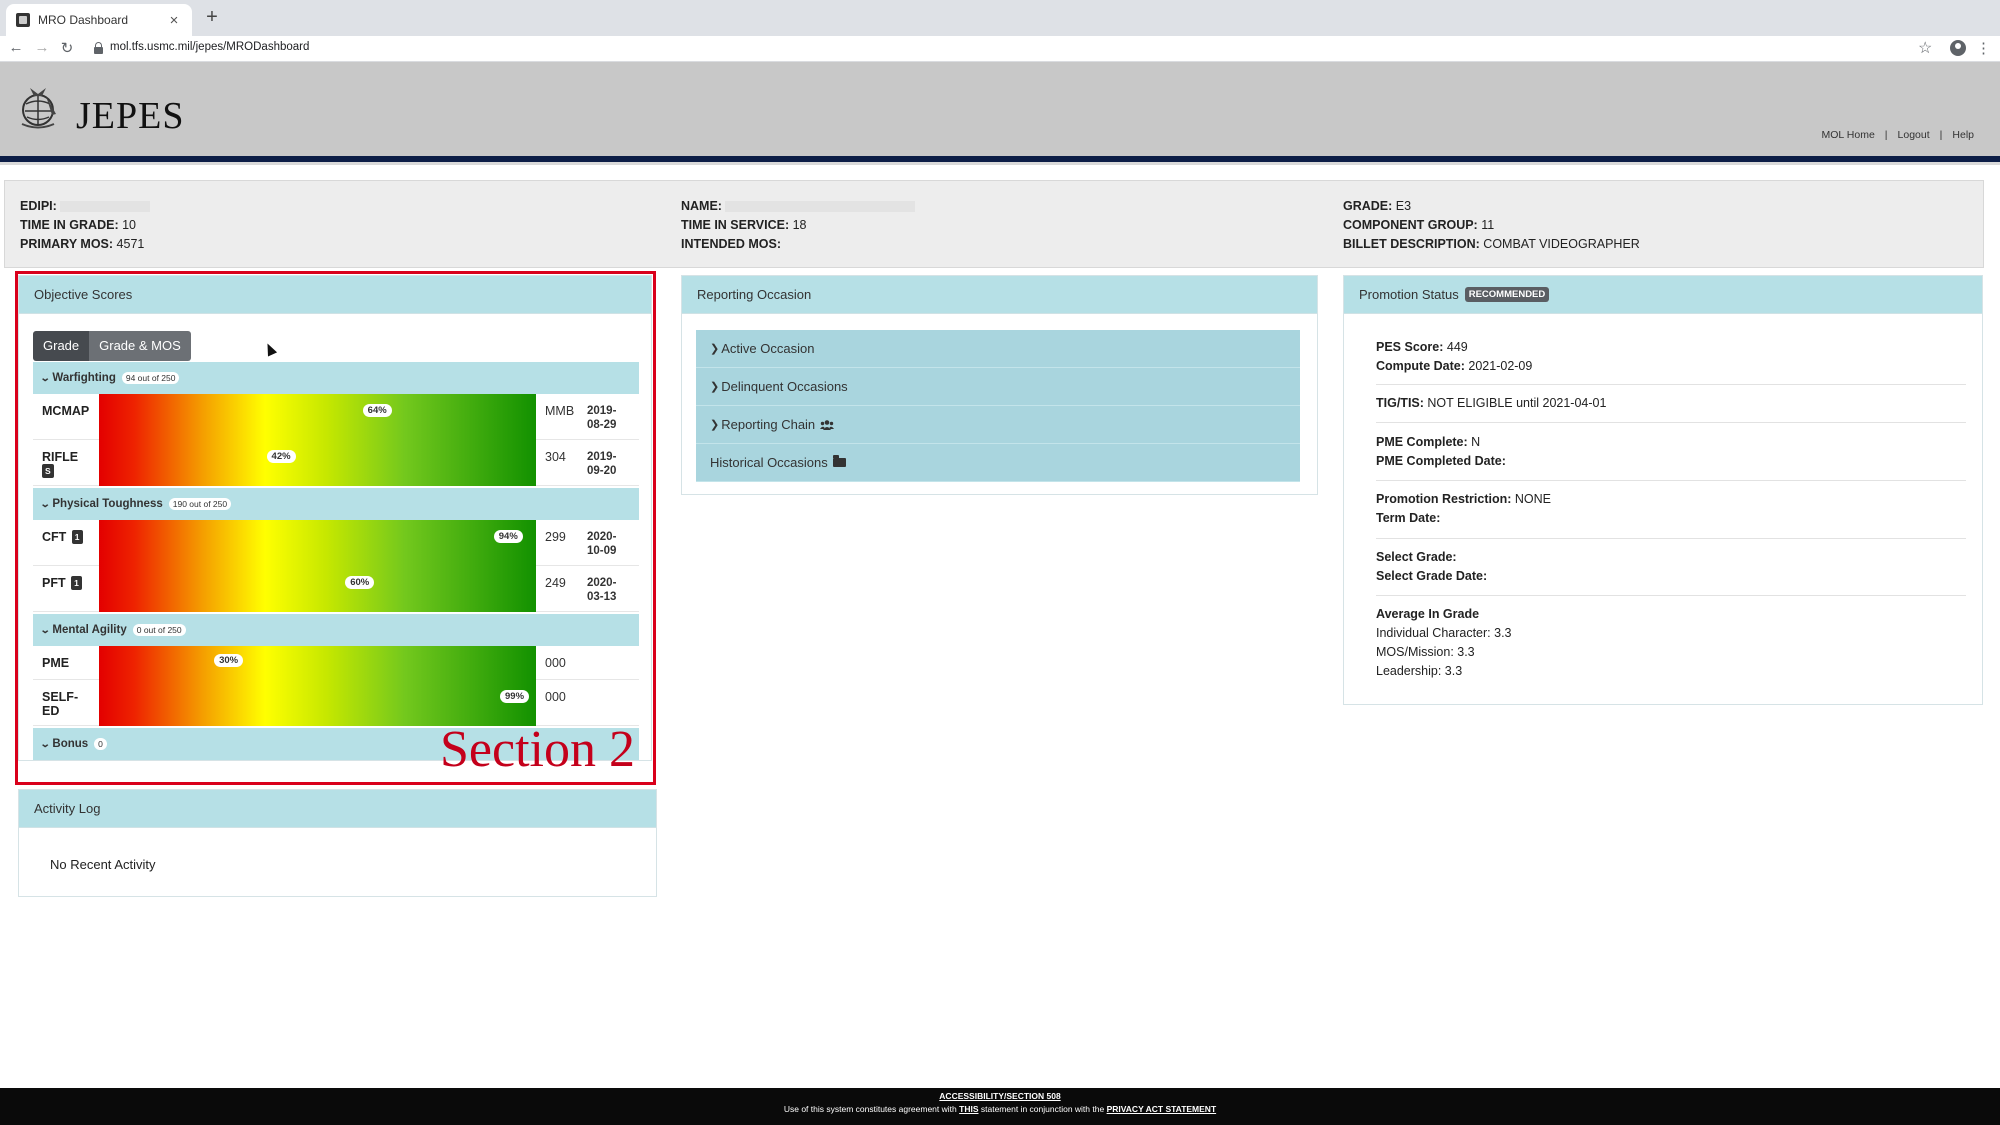 This screenshot has height=1125, width=2000. Describe the element at coordinates (23, 20) in the screenshot. I see `favicon-icon` at that location.